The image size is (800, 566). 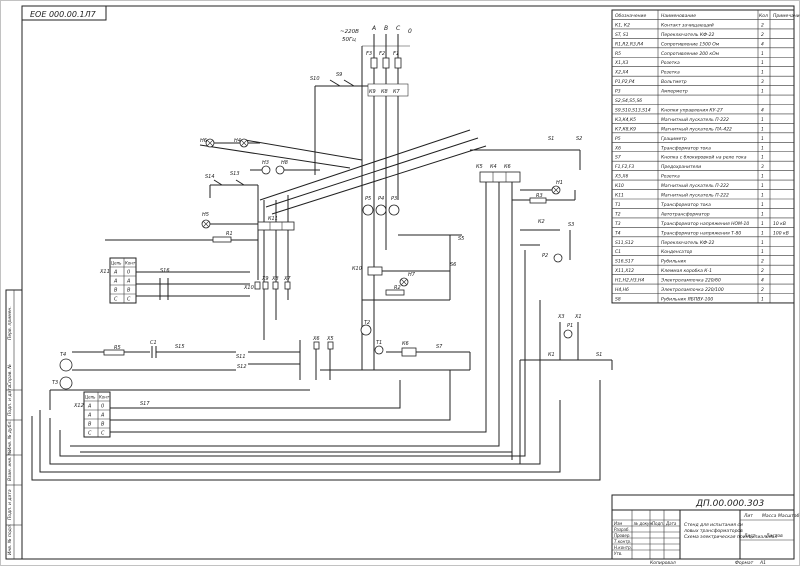 I want to click on phase-box-cell: С, so click(x=103, y=434).